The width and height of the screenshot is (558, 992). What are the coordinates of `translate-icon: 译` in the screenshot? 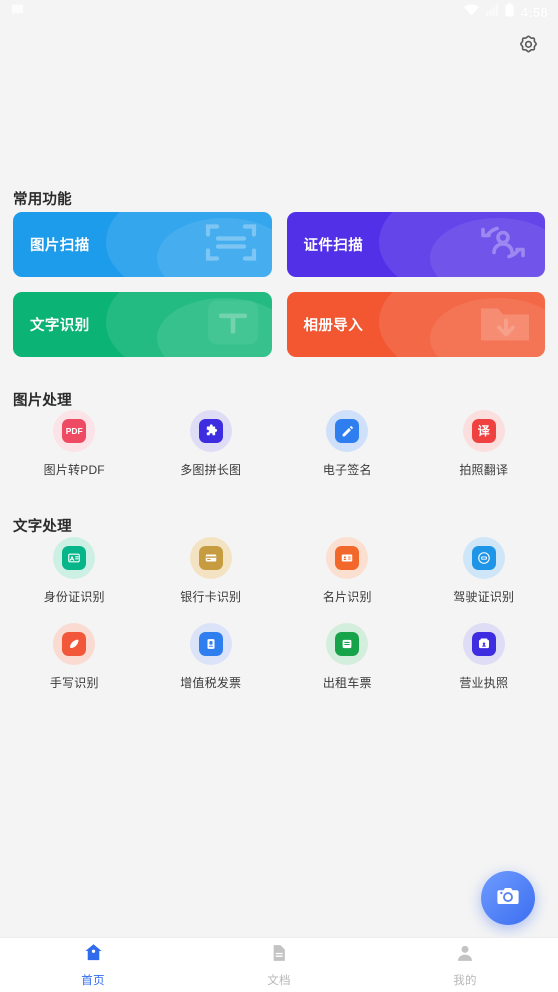 It's located at (483, 431).